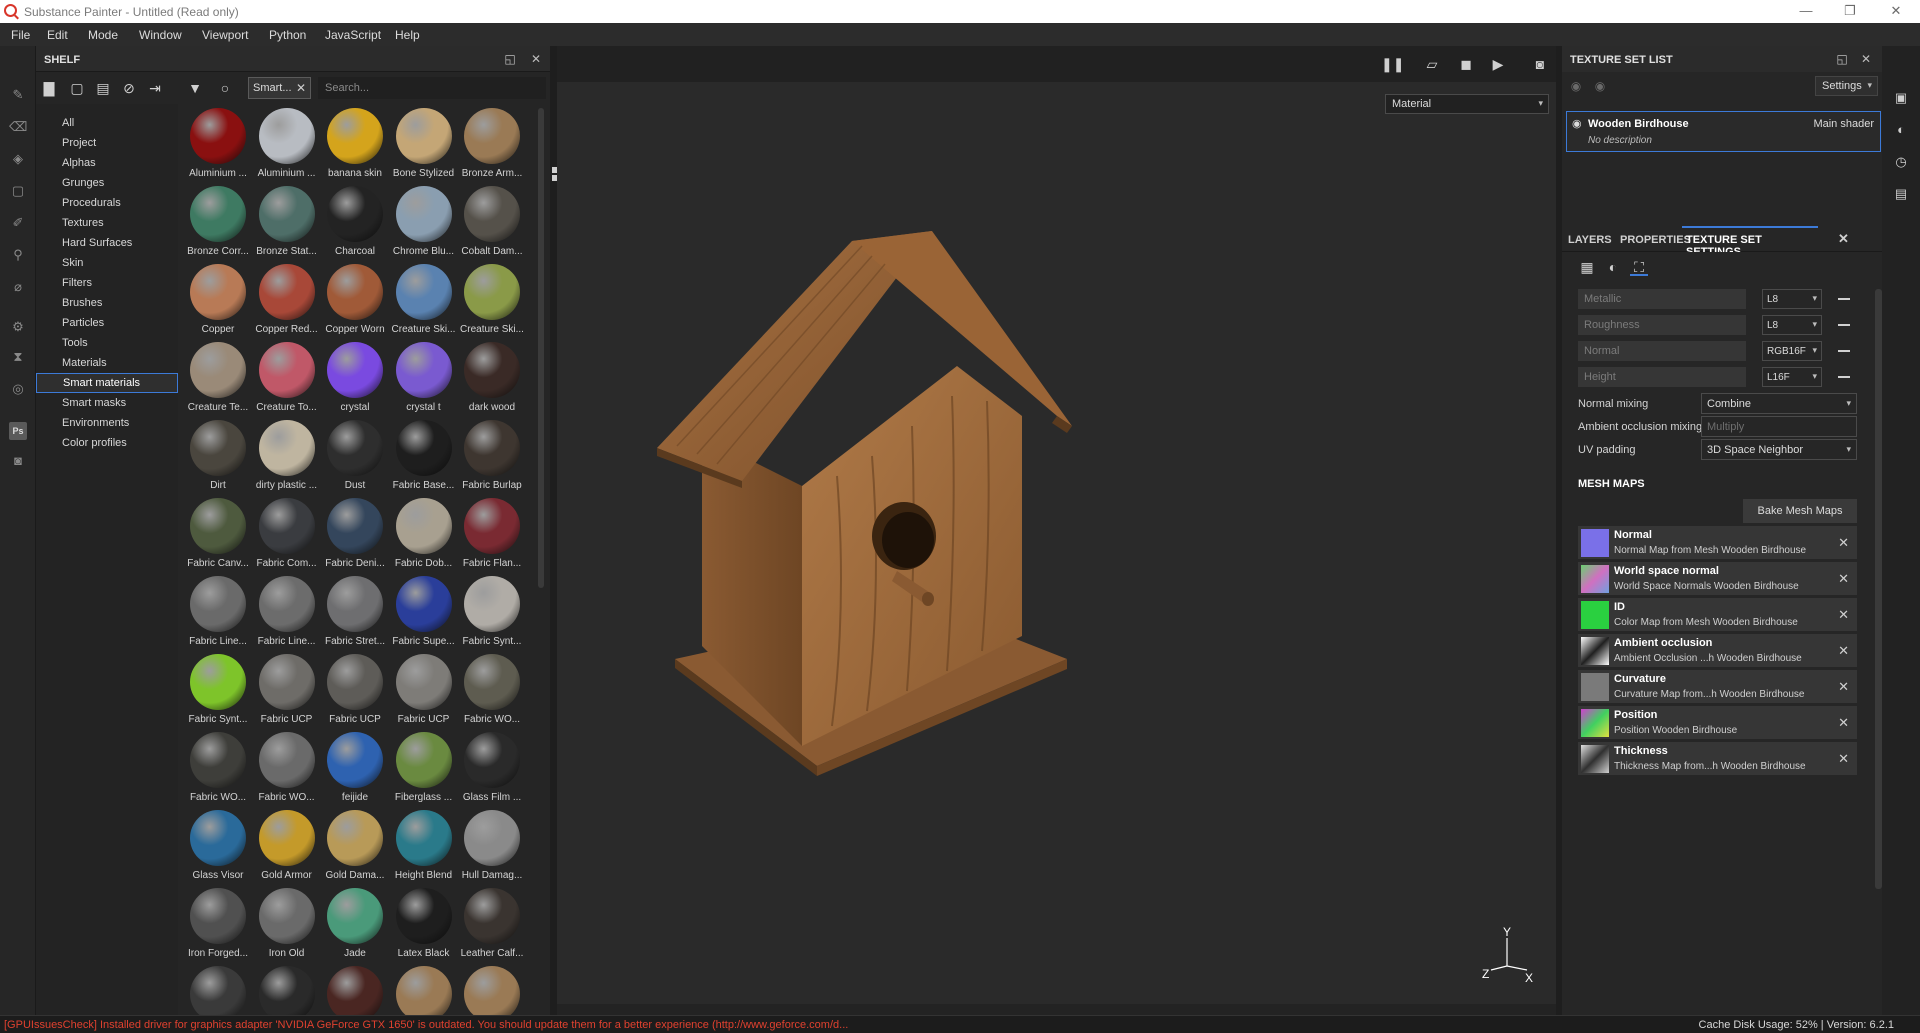 This screenshot has height=1033, width=1920. Describe the element at coordinates (1432, 64) in the screenshot. I see `view-2d3d-icon: ▱` at that location.